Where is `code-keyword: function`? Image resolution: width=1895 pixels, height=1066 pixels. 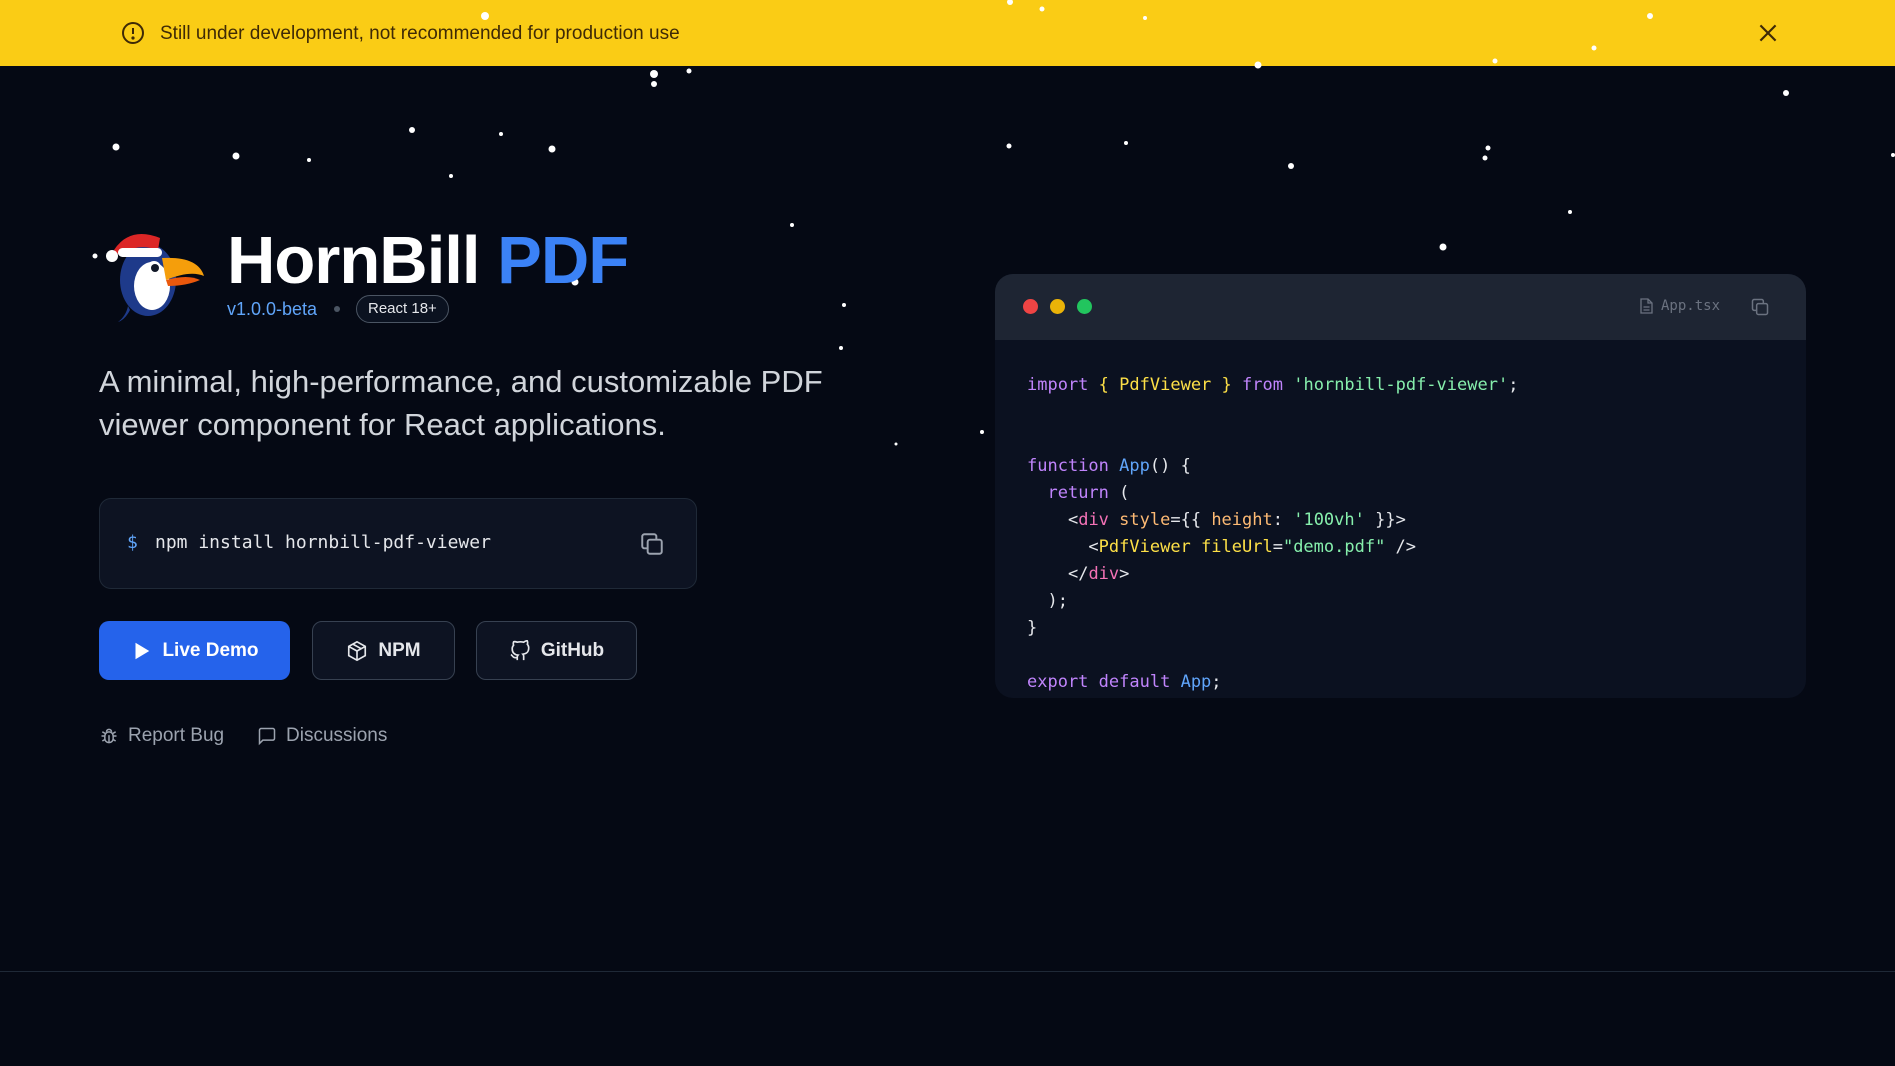 code-keyword: function is located at coordinates (1068, 466).